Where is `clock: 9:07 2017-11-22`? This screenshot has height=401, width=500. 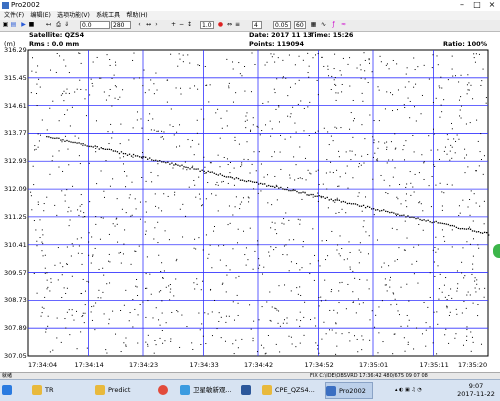 clock: 9:07 2017-11-22 is located at coordinates (476, 390).